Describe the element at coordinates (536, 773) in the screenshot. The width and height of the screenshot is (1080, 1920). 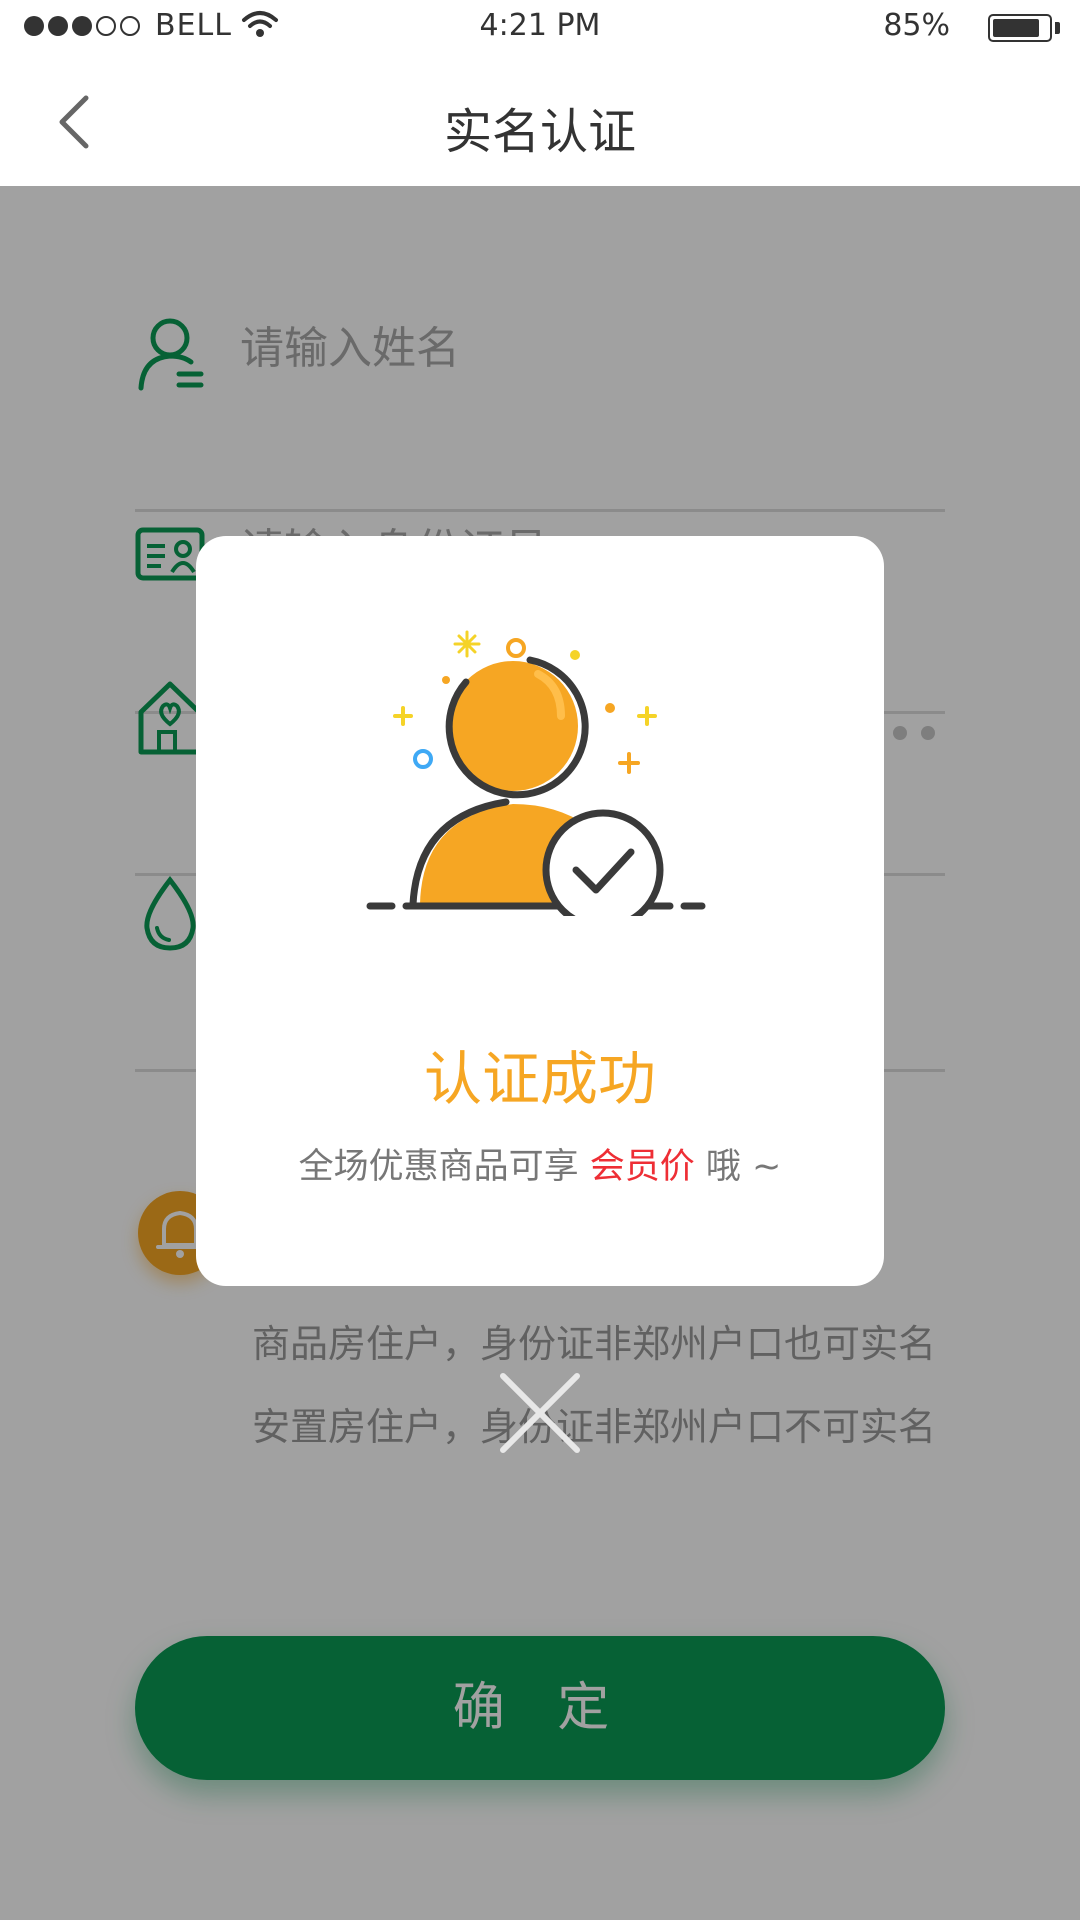
I see `verified-user-illustration` at that location.